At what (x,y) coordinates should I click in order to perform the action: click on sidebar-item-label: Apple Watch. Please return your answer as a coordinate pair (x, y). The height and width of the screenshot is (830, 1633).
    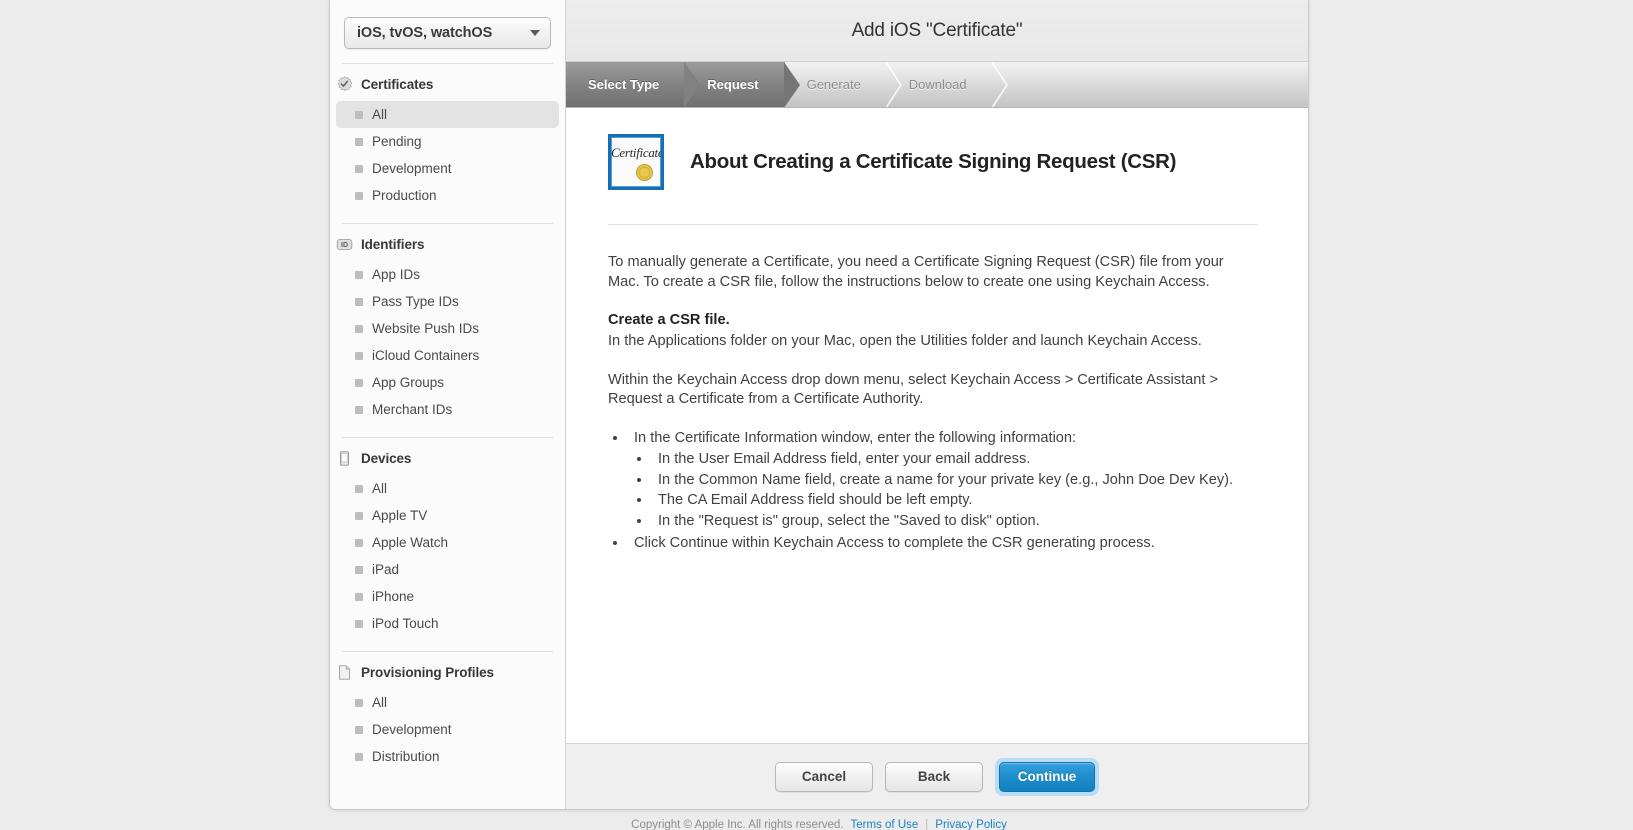
    Looking at the image, I should click on (410, 542).